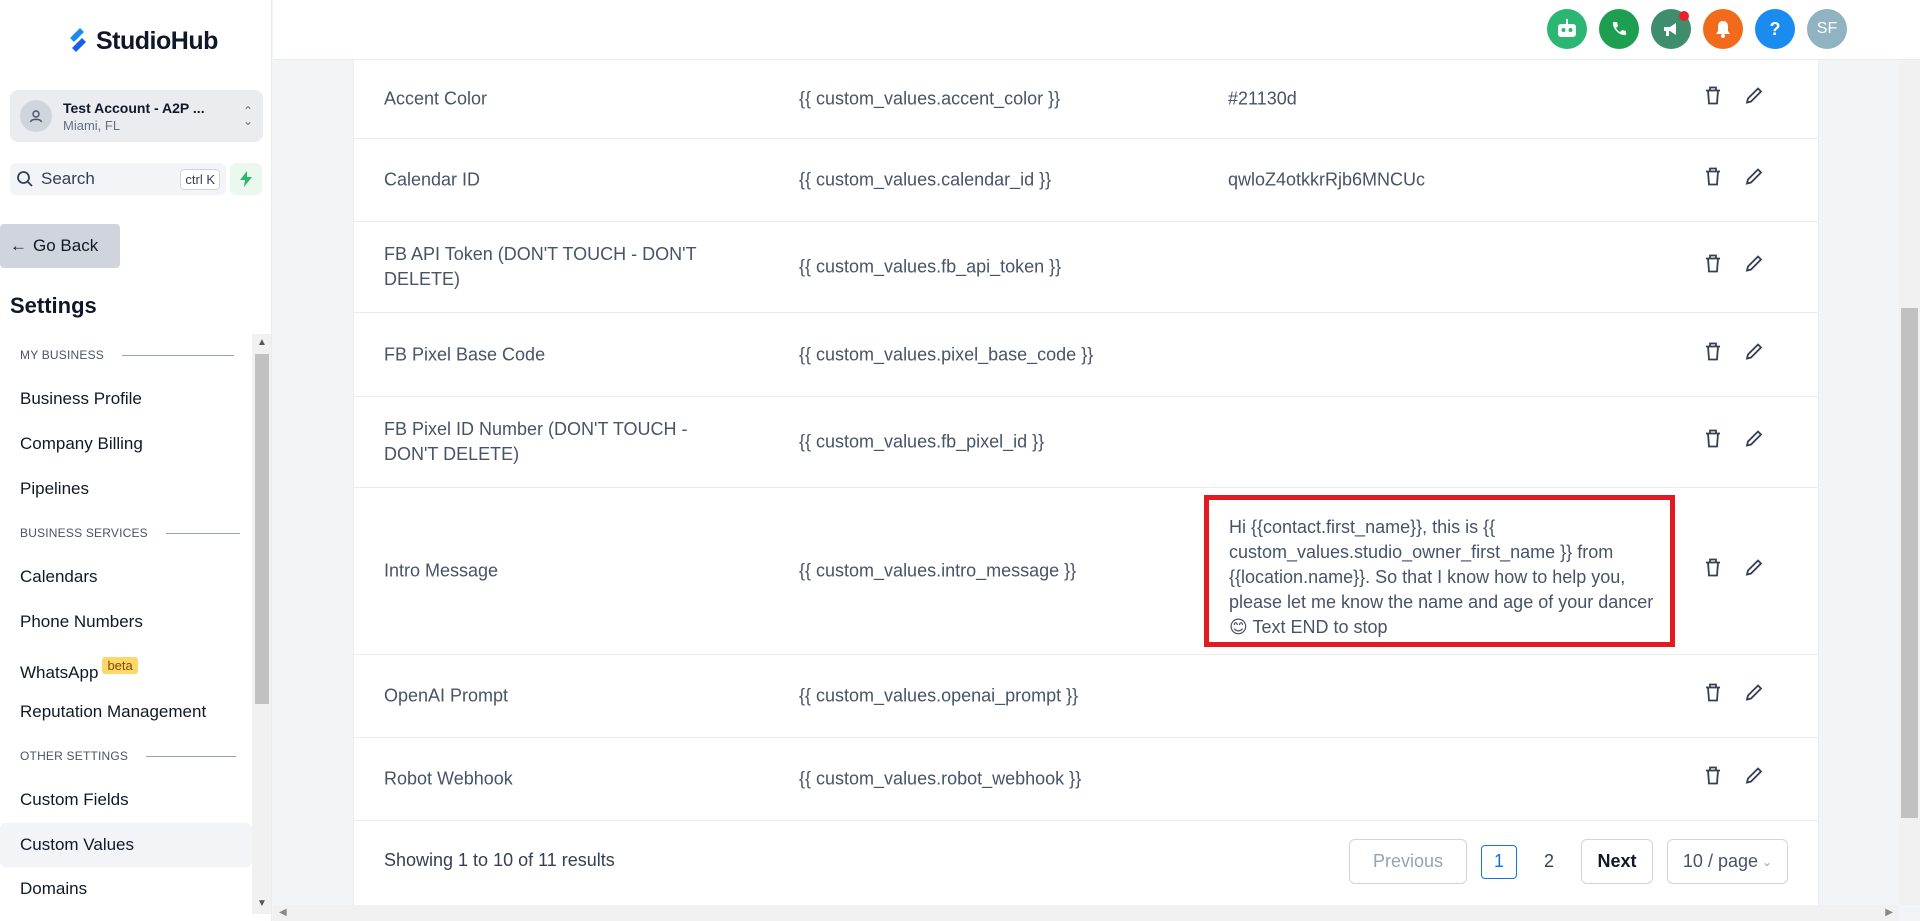 Image resolution: width=1920 pixels, height=921 pixels. What do you see at coordinates (1684, 16) in the screenshot?
I see `notification-dot` at bounding box center [1684, 16].